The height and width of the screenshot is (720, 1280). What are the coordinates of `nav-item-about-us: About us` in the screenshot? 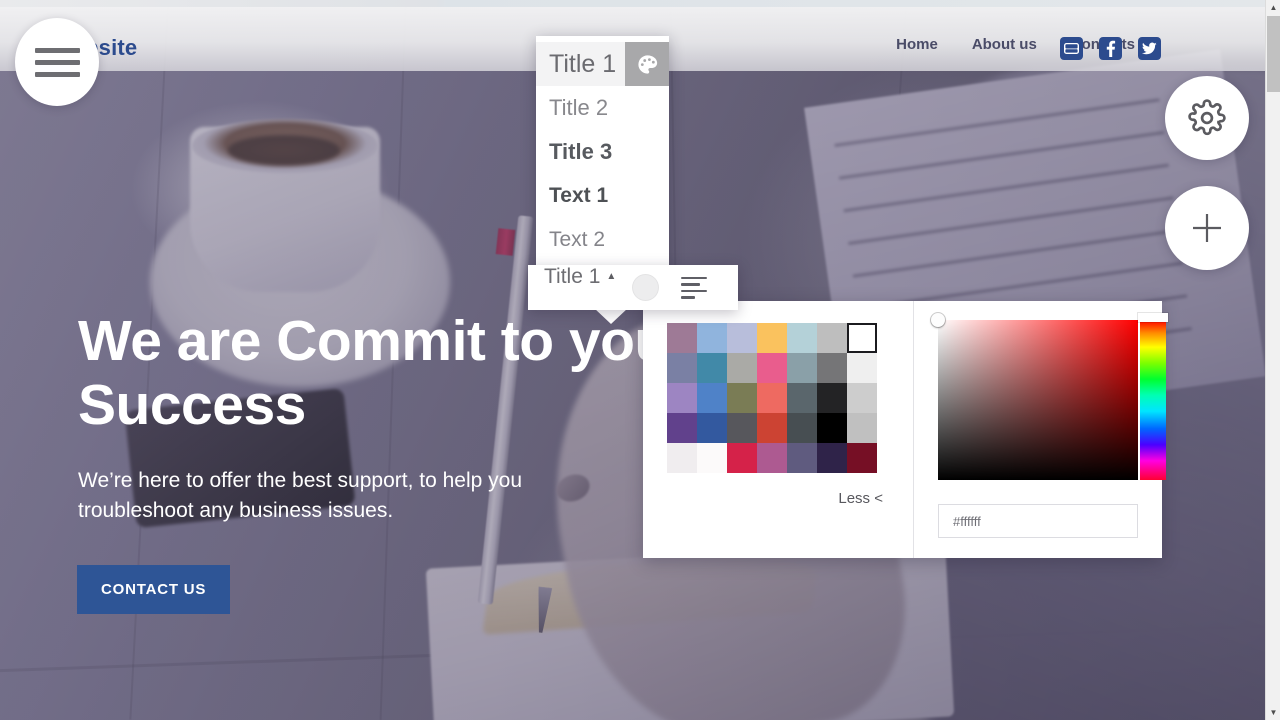 It's located at (1004, 44).